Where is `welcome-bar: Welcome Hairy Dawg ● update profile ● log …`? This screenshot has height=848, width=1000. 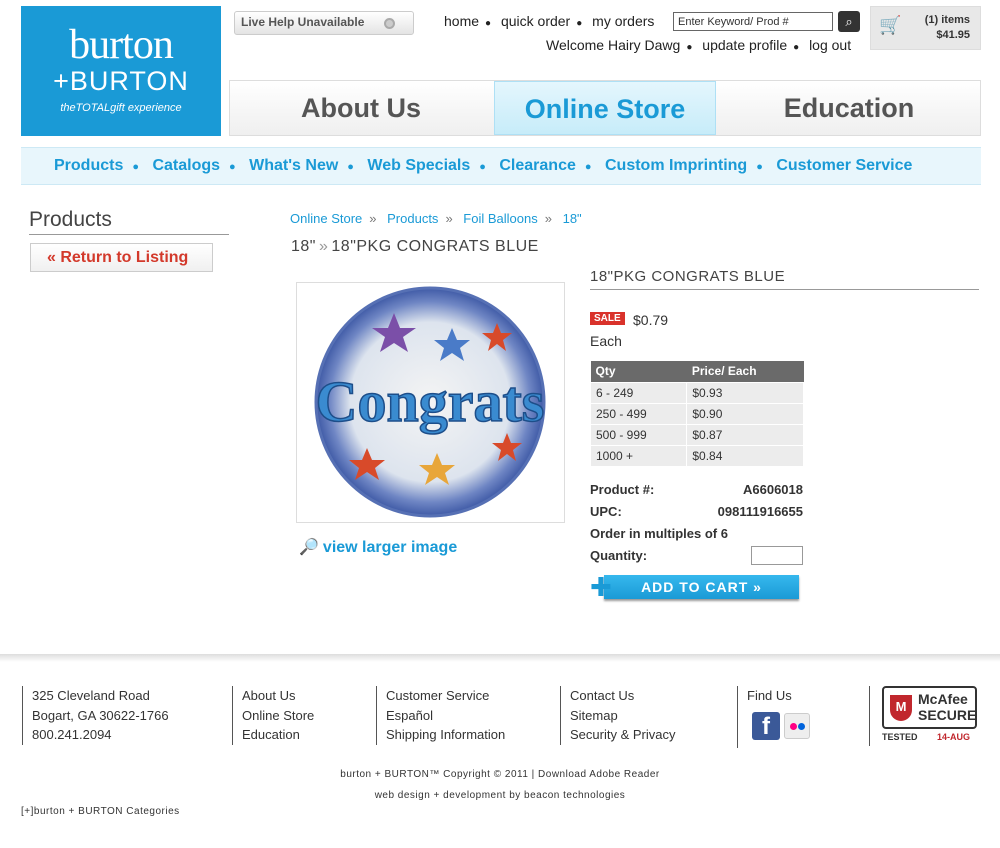 welcome-bar: Welcome Hairy Dawg ● update profile ● log … is located at coordinates (698, 45).